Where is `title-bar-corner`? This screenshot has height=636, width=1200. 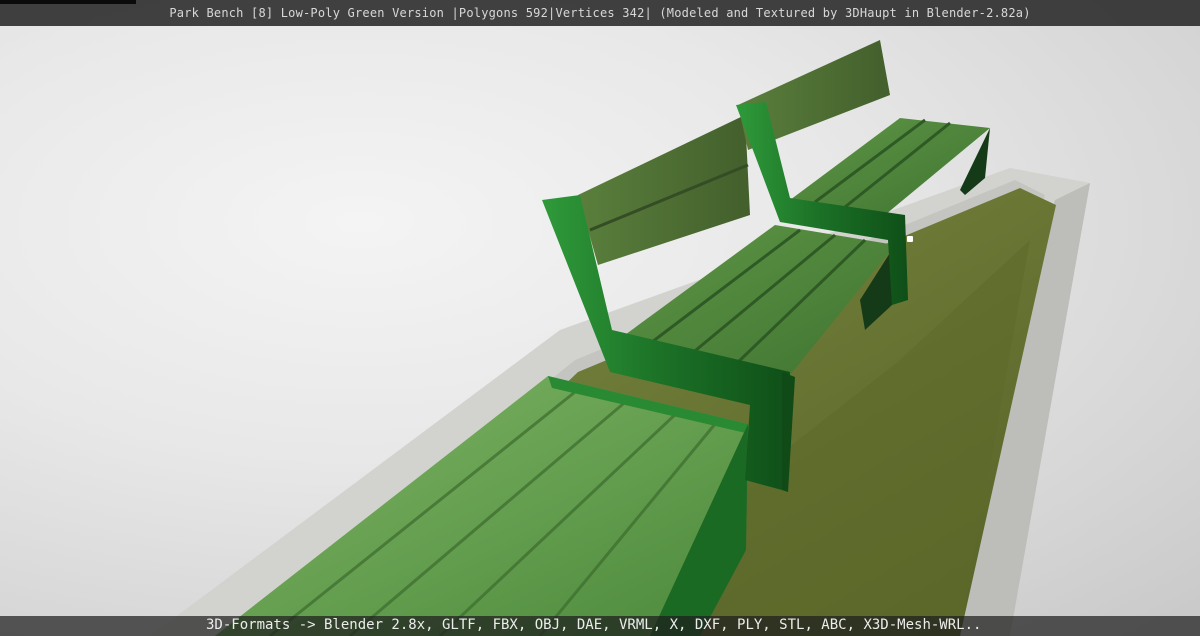
title-bar-corner is located at coordinates (68, 2).